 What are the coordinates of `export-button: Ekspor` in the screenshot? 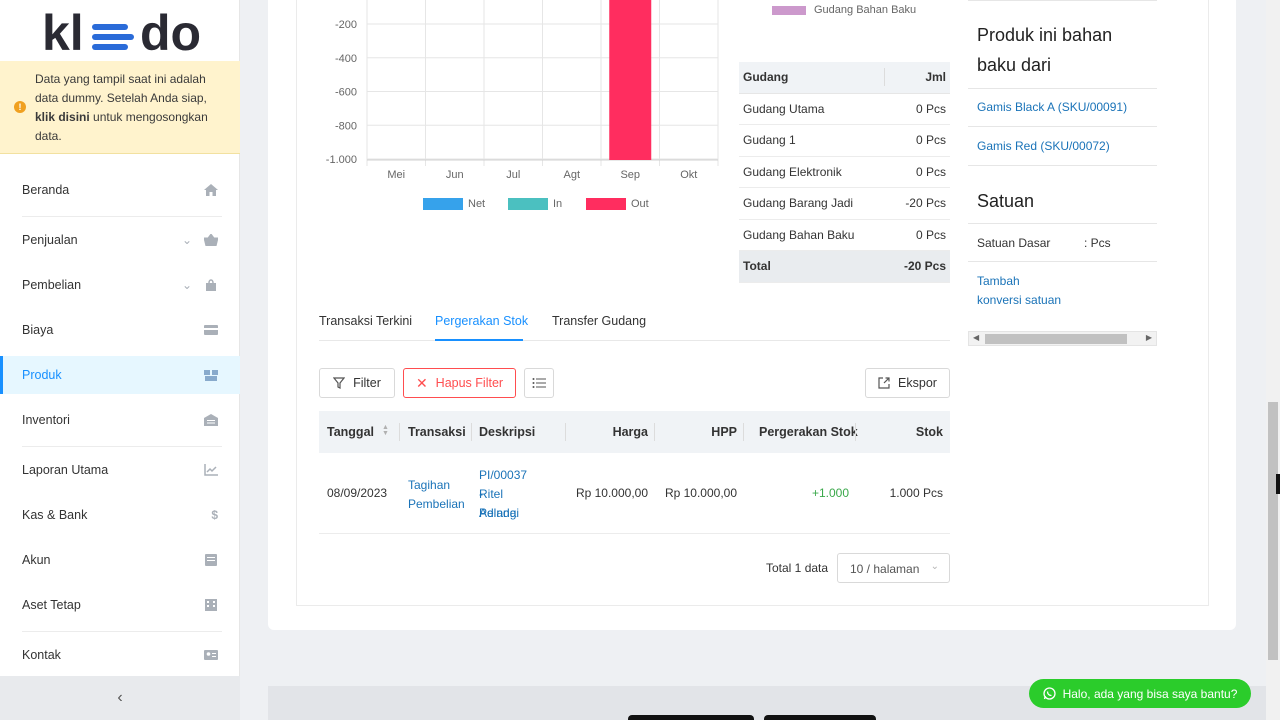 It's located at (907, 383).